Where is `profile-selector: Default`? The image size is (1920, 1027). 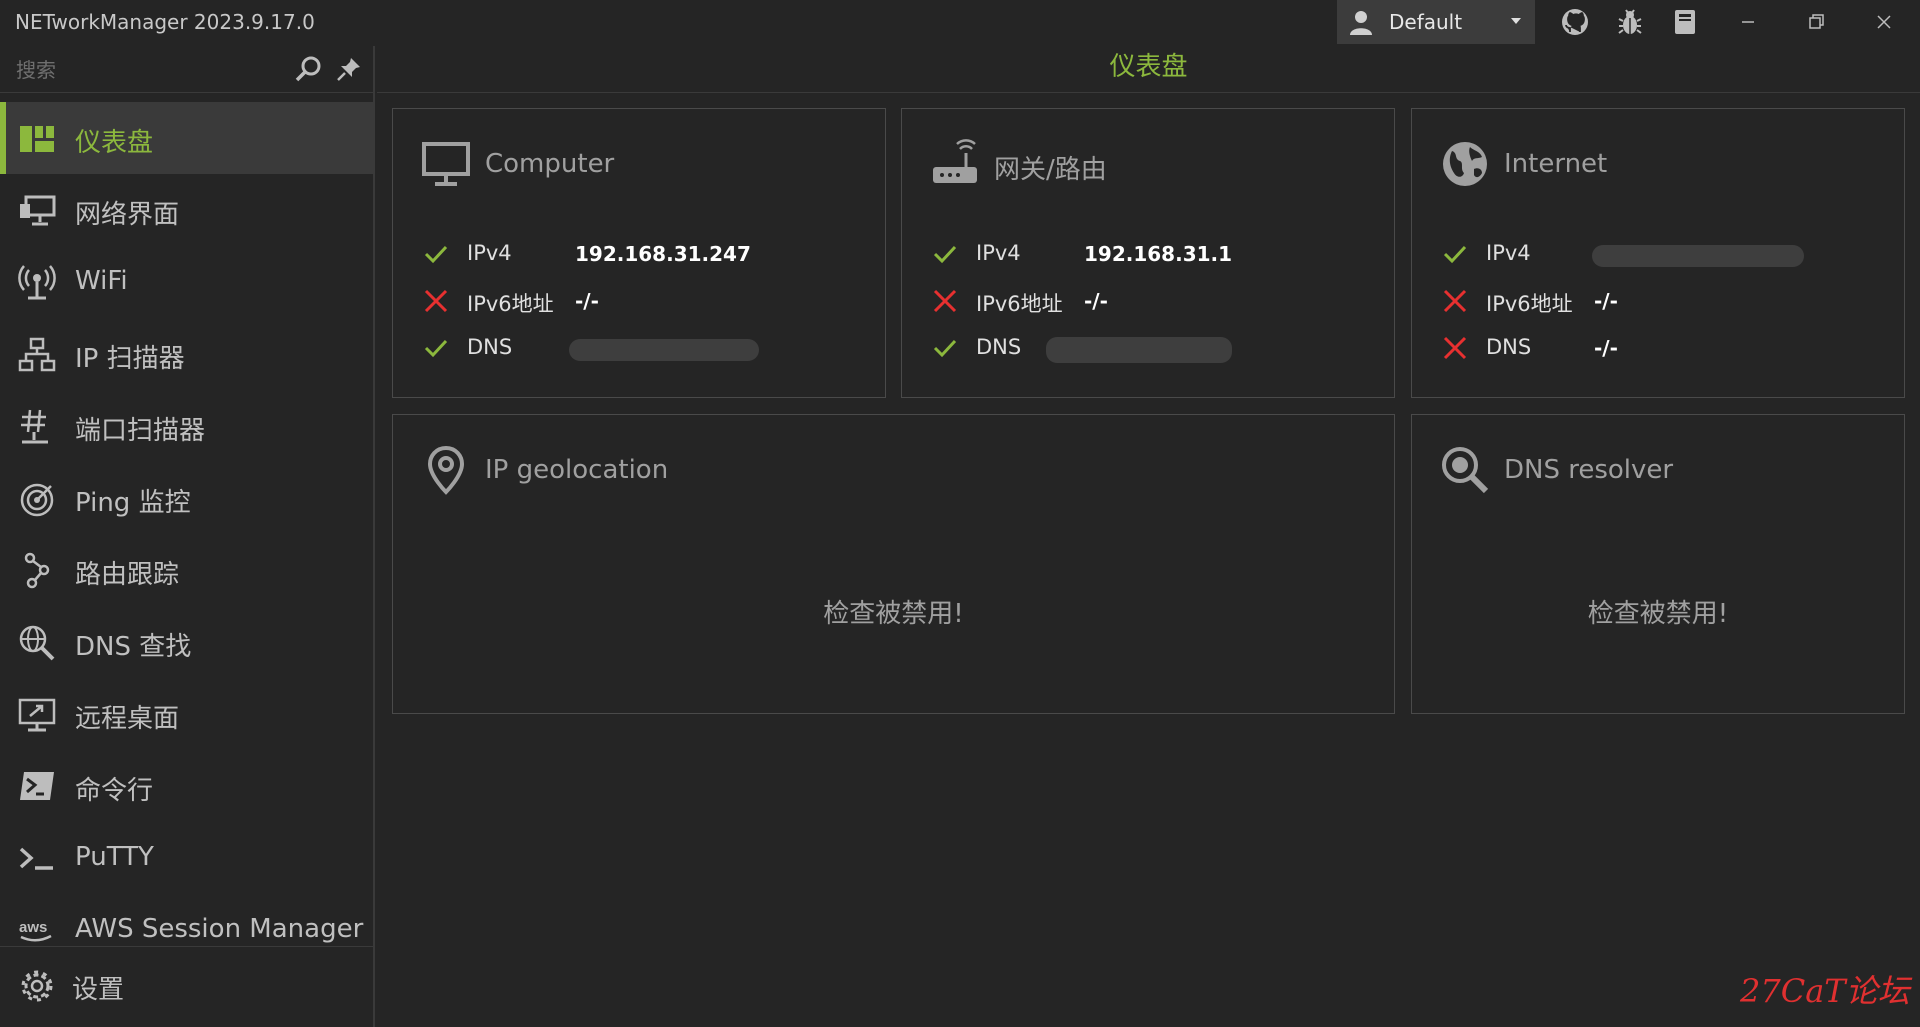
profile-selector: Default is located at coordinates (1436, 22).